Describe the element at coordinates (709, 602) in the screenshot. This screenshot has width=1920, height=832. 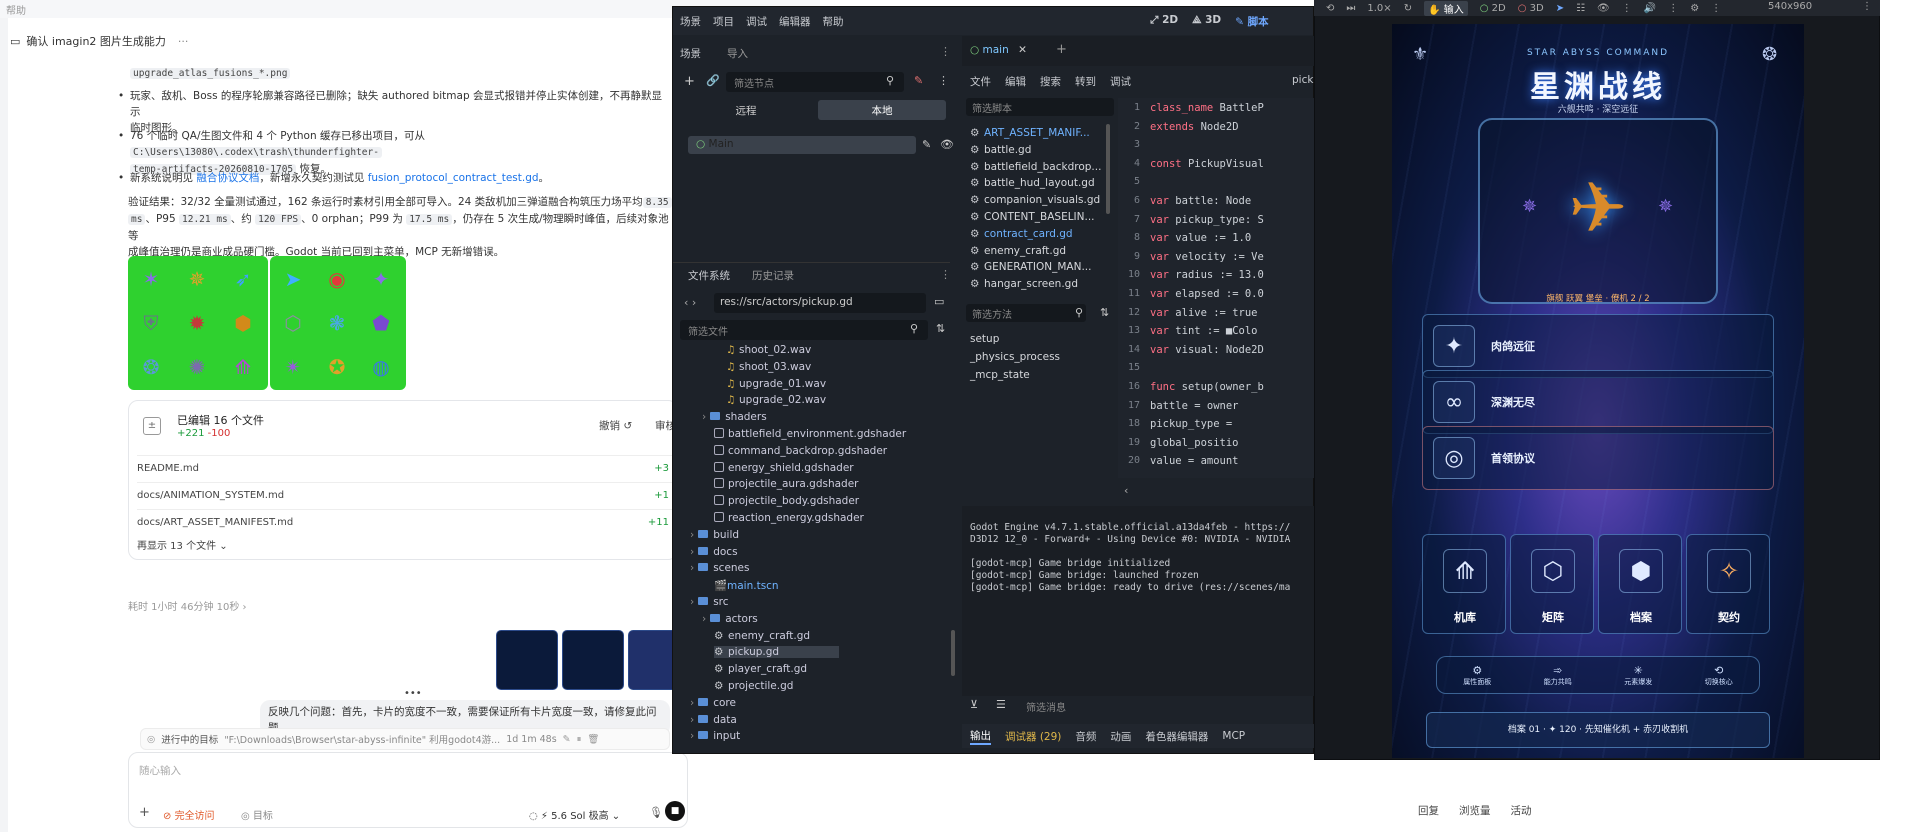
I see `fs-item: › src` at that location.